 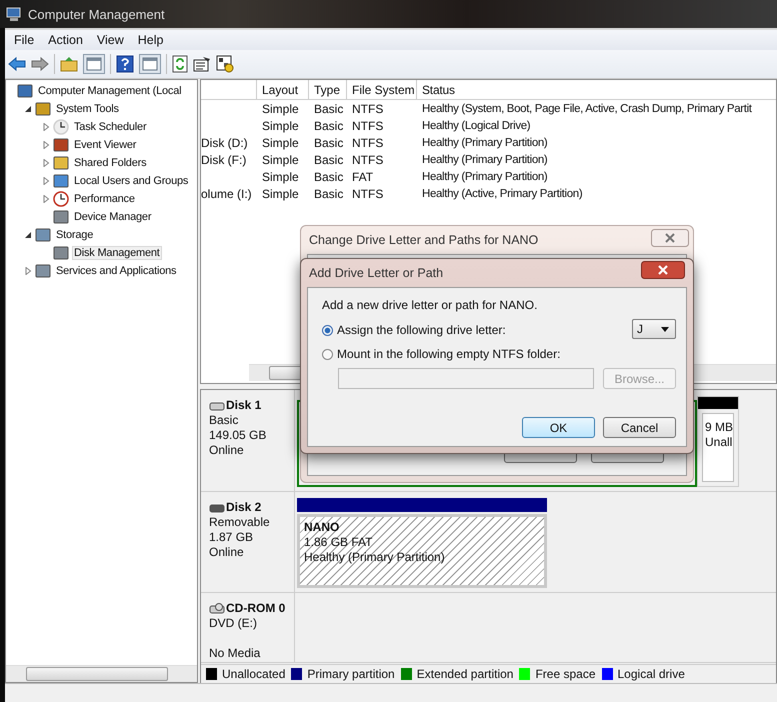 I want to click on dialog-title: Add Drive Letter or Path, so click(x=376, y=273).